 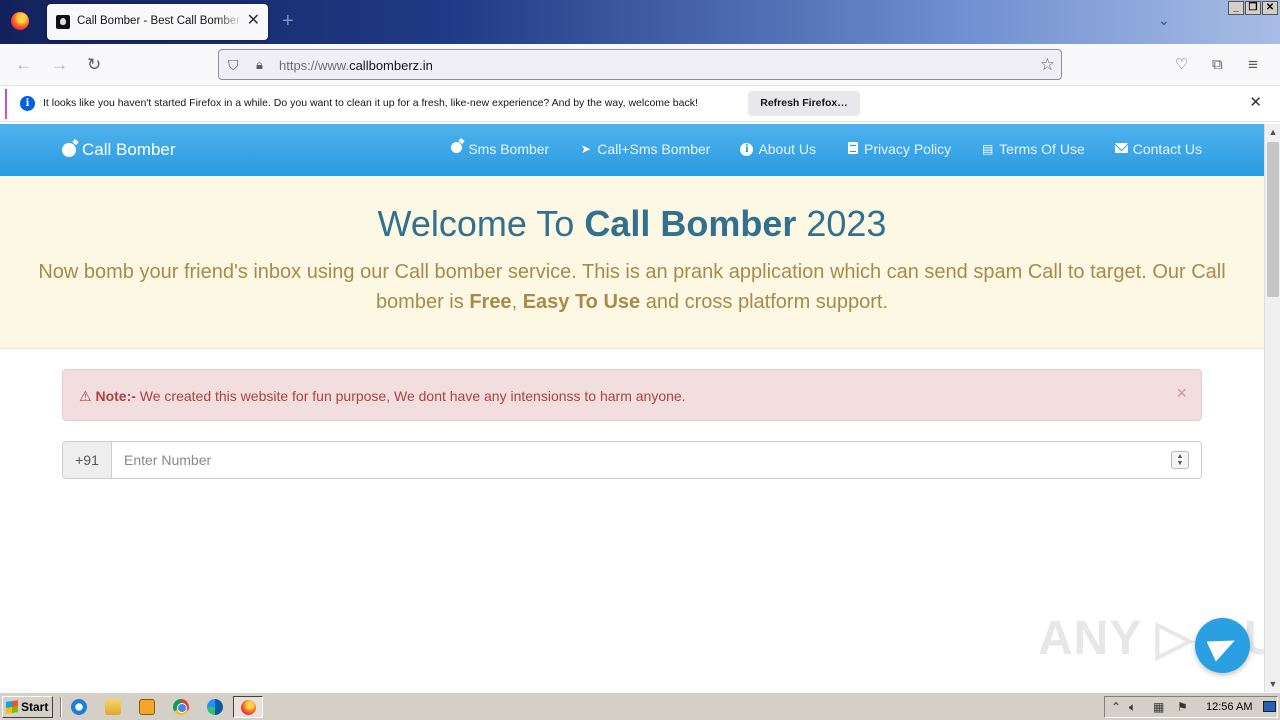 What do you see at coordinates (23, 65) in the screenshot?
I see `back-arrow-icon: ←` at bounding box center [23, 65].